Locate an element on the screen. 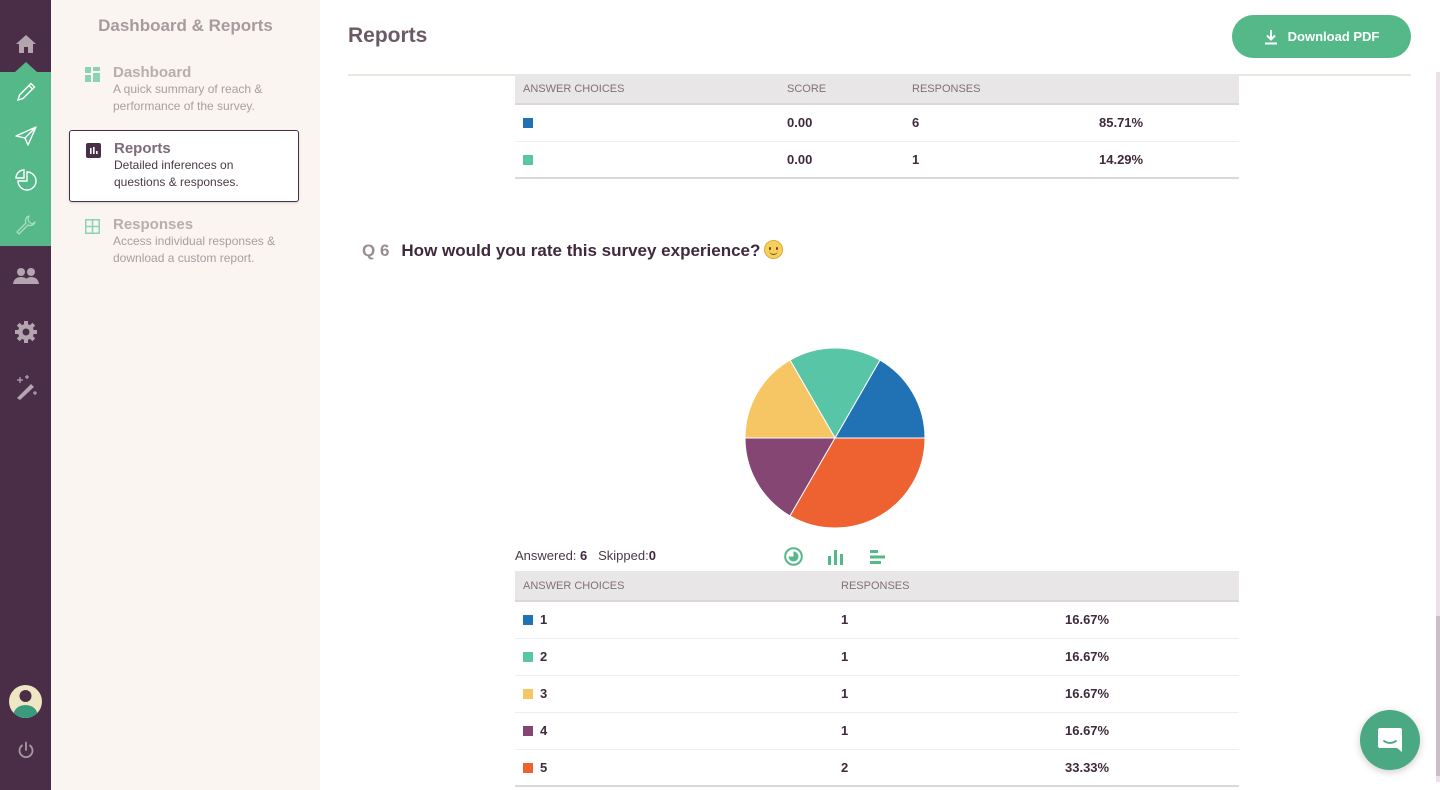 The image size is (1440, 790). chart-view-toggles is located at coordinates (835, 559).